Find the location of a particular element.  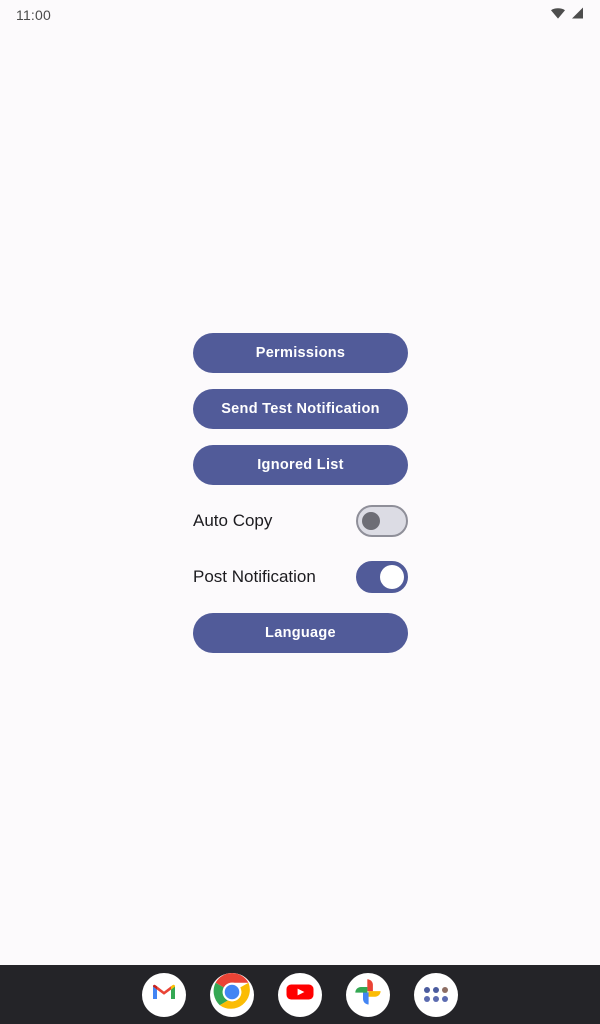

post-notification-row: Post Notification is located at coordinates (300, 577).